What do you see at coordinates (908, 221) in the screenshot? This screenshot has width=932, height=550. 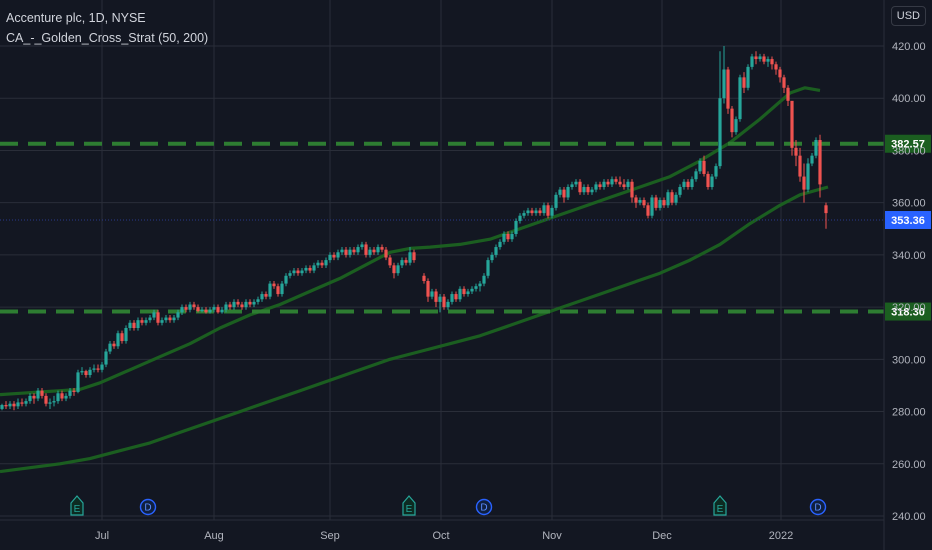 I see `last-price-label: 353.36` at bounding box center [908, 221].